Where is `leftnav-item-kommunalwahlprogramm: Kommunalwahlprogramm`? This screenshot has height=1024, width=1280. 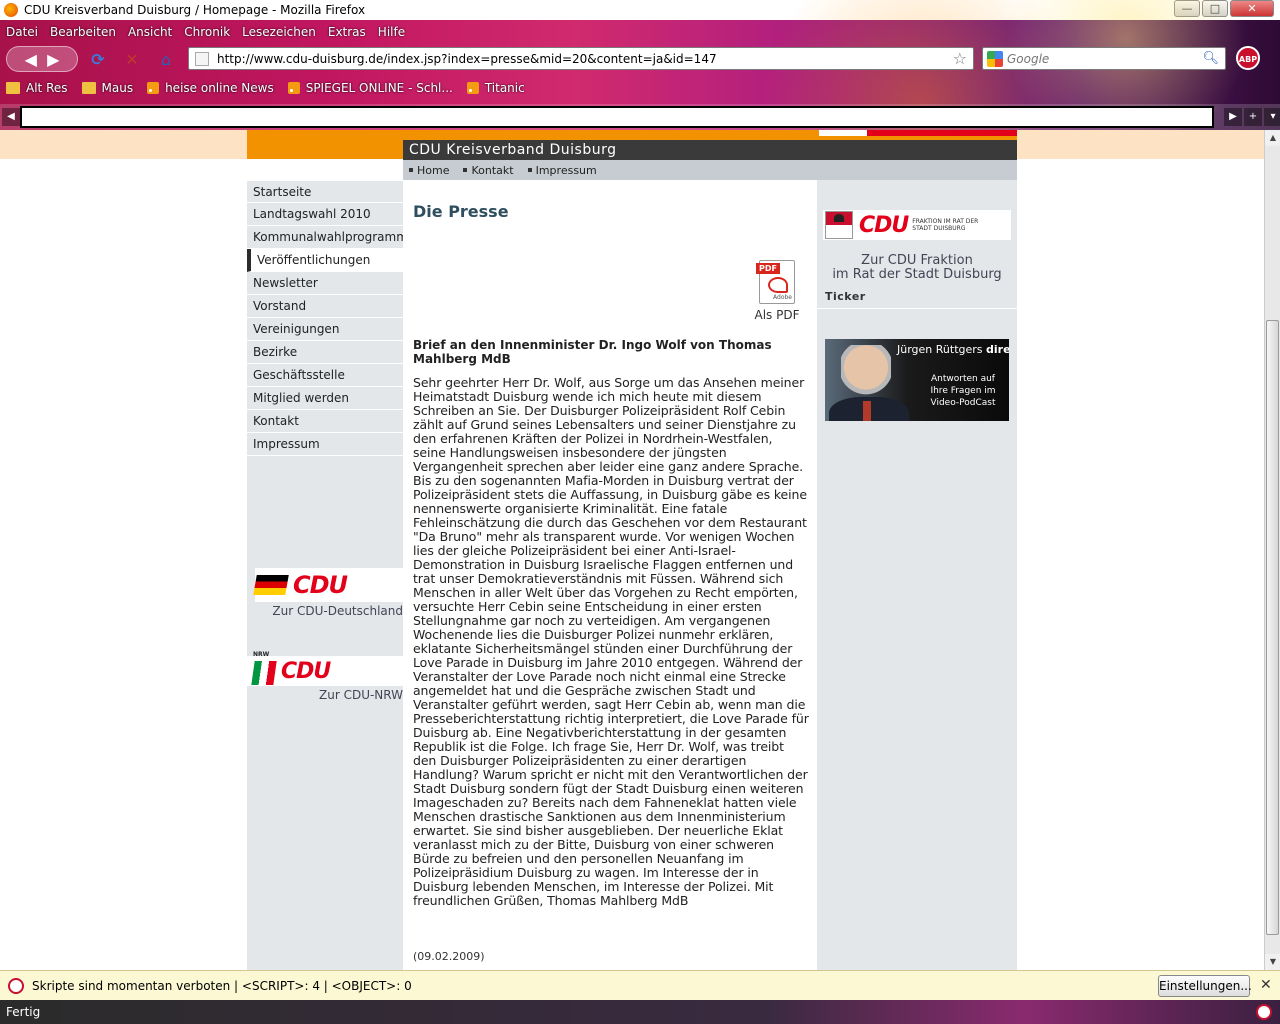 leftnav-item-kommunalwahlprogramm: Kommunalwahlprogramm is located at coordinates (327, 237).